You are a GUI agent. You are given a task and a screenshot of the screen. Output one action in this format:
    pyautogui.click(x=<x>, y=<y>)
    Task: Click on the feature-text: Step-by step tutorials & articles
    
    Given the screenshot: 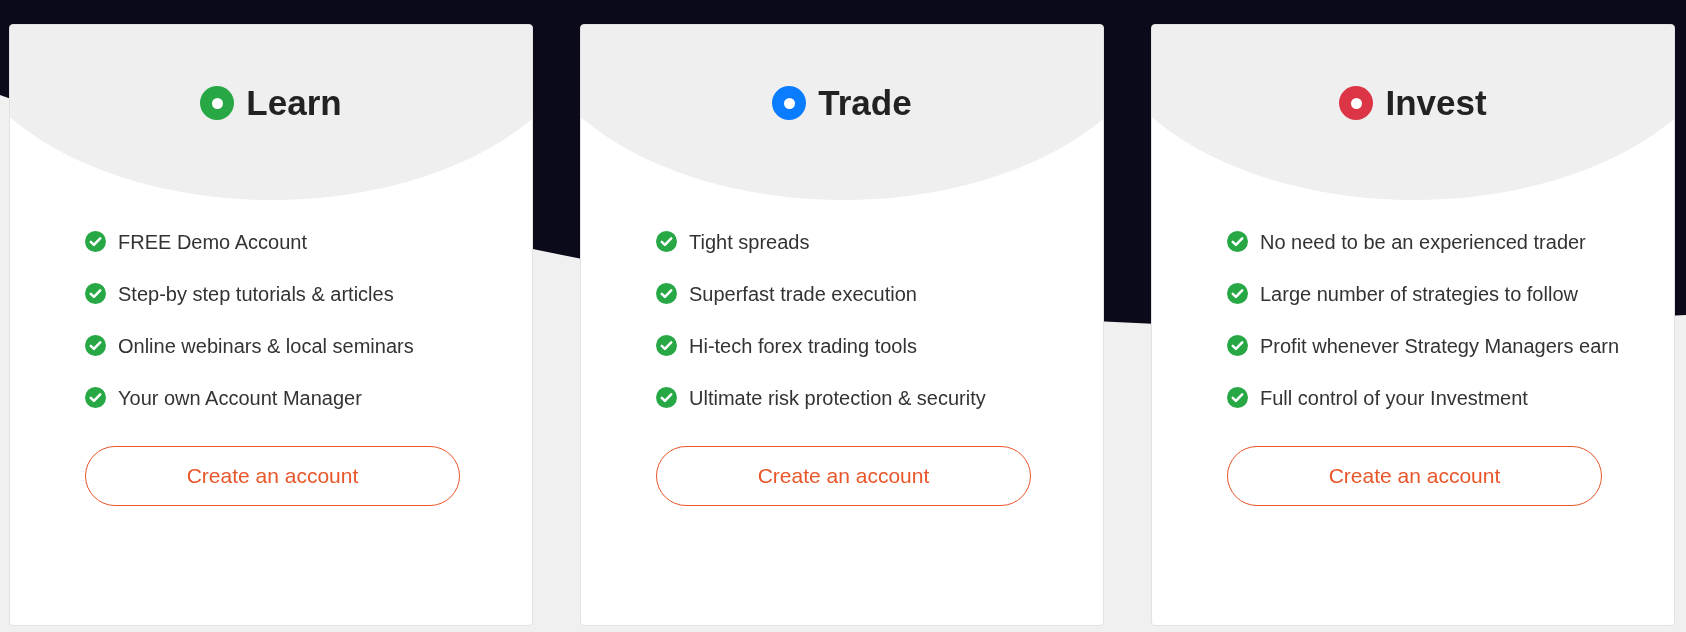 What is the action you would take?
    pyautogui.click(x=256, y=293)
    